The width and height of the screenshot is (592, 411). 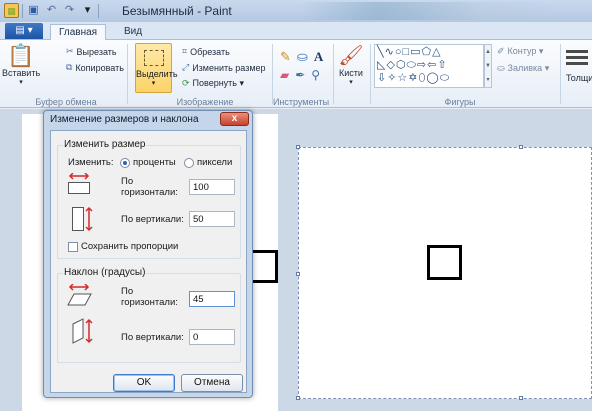 What do you see at coordinates (124, 119) in the screenshot?
I see `dialog-title: Изменение размеров и наклона` at bounding box center [124, 119].